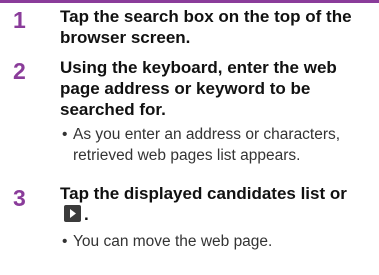 This screenshot has height=275, width=379. I want to click on step-number: 2, so click(19, 71).